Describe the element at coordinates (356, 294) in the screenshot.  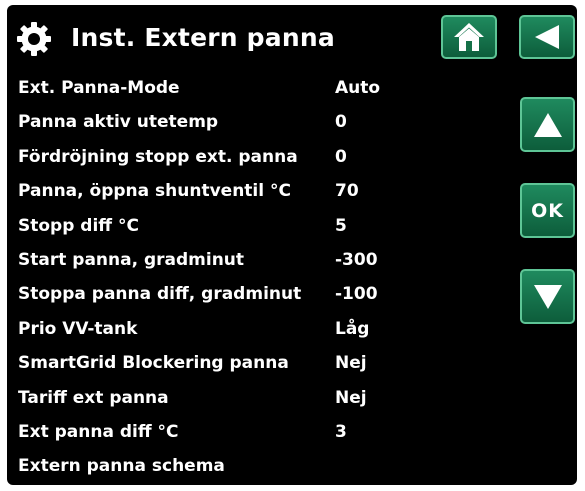
I see `menu-item-value: -100` at that location.